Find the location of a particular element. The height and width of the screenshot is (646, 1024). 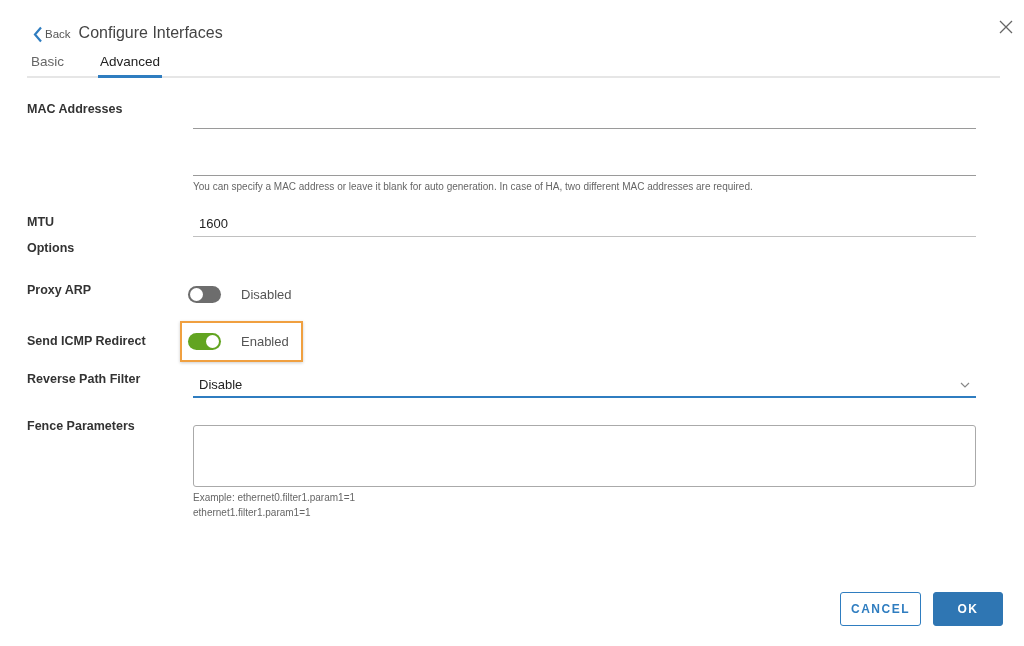

input-field: 1600 is located at coordinates (584, 224).